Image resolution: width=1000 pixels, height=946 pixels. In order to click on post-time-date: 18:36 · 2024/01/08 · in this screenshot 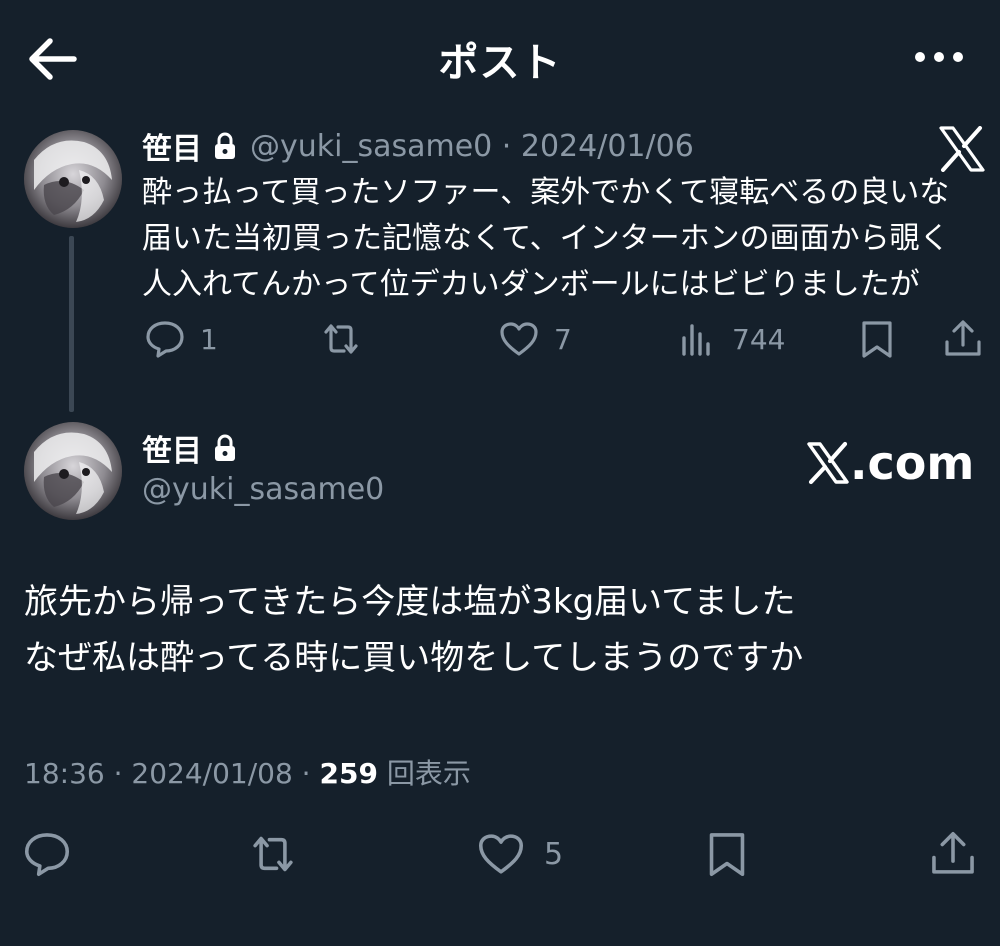, I will do `click(172, 773)`.